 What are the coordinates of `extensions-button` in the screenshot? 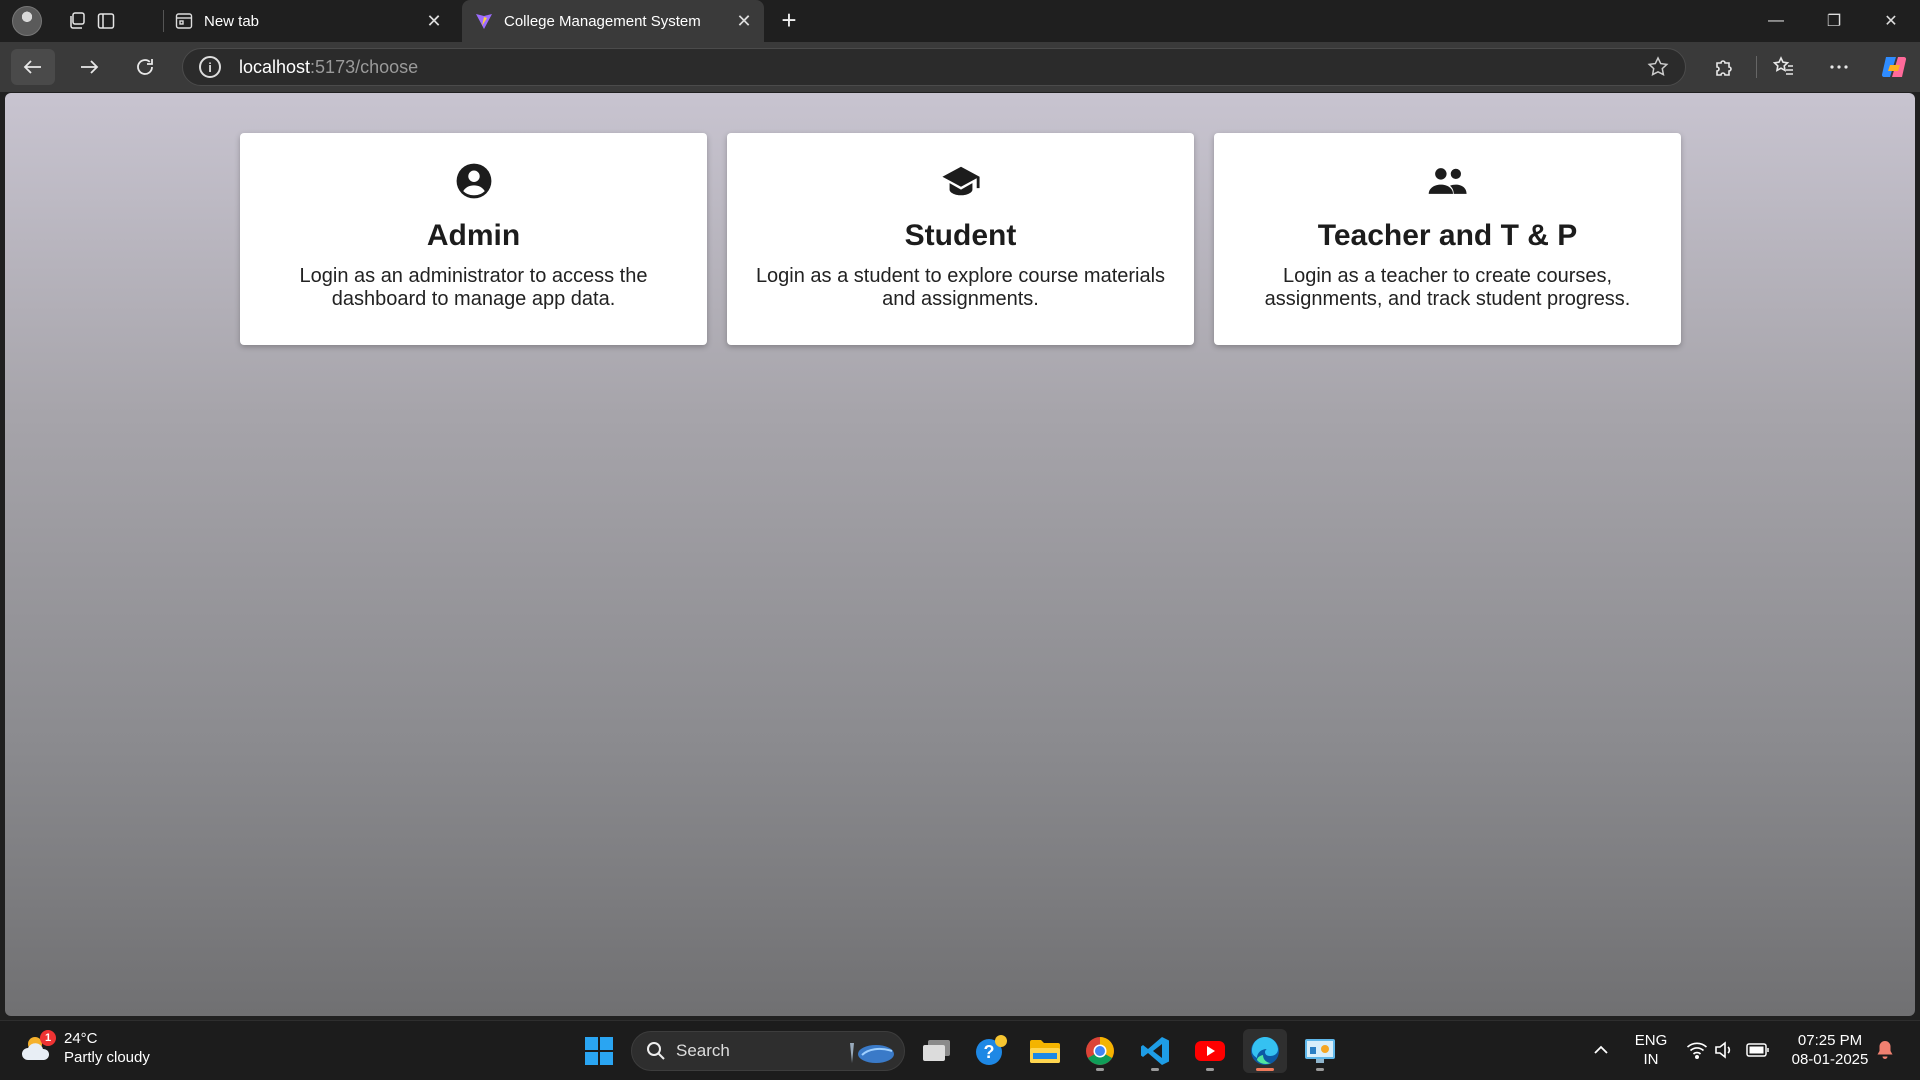 It's located at (1724, 67).